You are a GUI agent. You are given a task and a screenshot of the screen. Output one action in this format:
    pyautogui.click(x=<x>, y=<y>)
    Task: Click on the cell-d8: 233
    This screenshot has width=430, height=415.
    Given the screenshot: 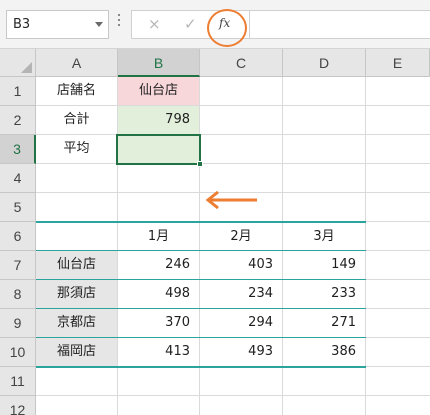 What is the action you would take?
    pyautogui.click(x=324, y=294)
    